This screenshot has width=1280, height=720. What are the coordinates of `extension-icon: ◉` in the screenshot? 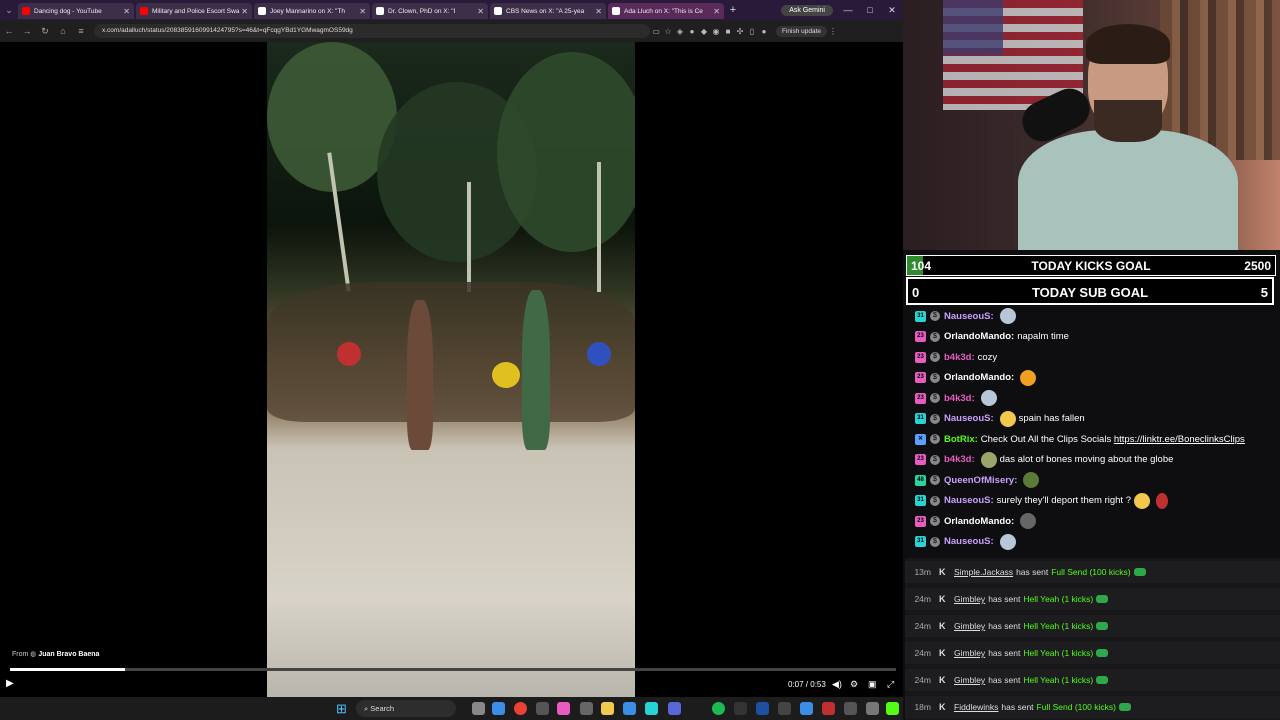 It's located at (716, 31).